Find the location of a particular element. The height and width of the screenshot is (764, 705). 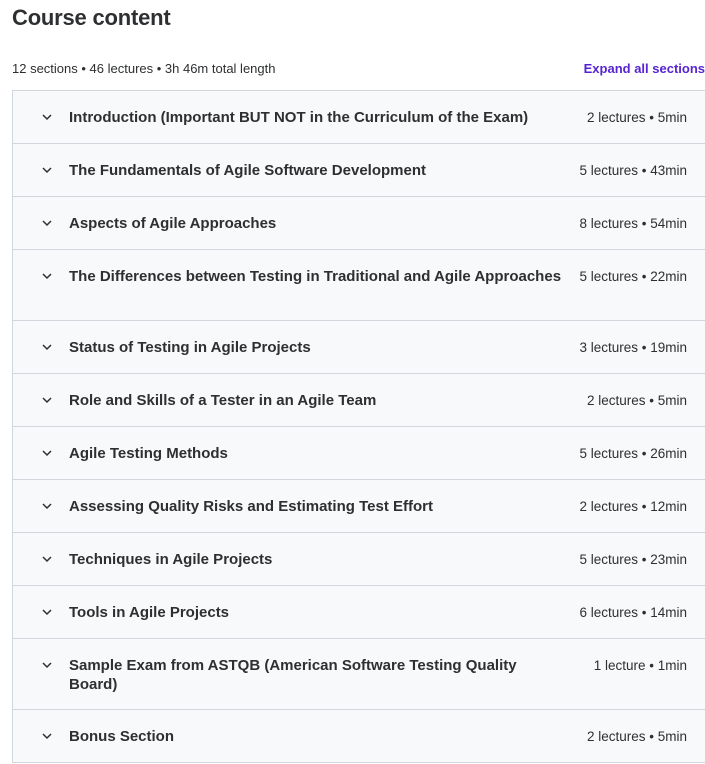

section-title: Aspects of Agile Approaches is located at coordinates (173, 223).